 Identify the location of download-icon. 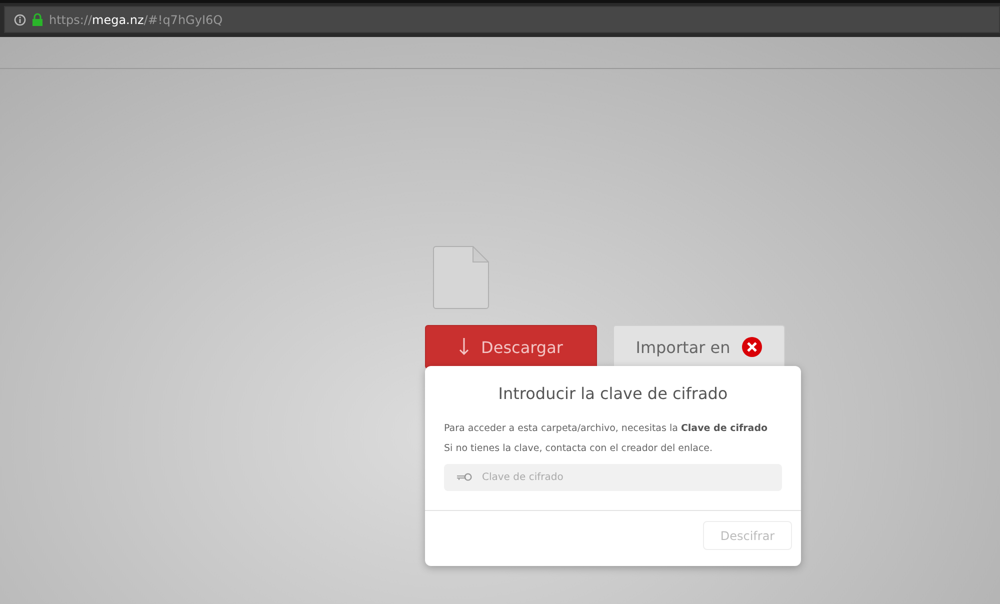
(464, 347).